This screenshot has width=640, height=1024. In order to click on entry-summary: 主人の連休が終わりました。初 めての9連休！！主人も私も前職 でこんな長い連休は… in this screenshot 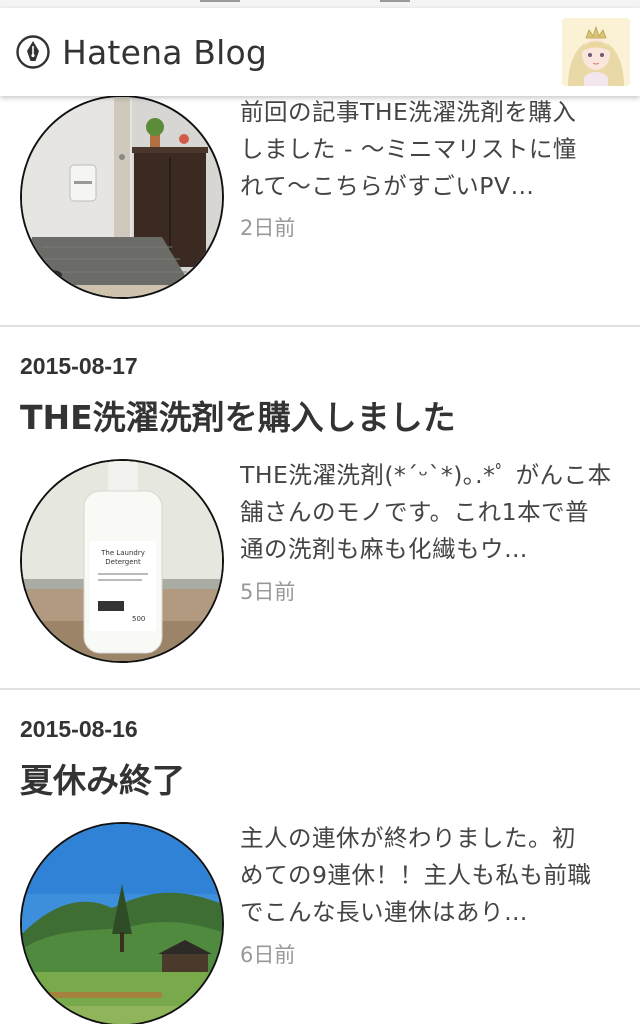, I will do `click(432, 875)`.